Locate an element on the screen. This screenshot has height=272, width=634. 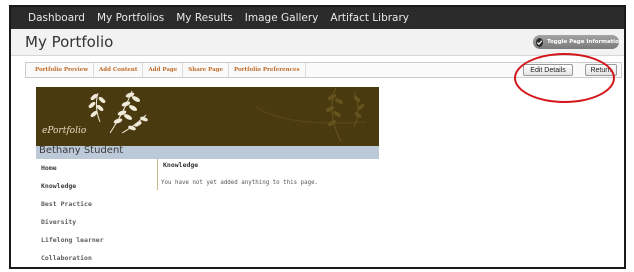
nav-artifact-library: Artifact Library is located at coordinates (369, 18).